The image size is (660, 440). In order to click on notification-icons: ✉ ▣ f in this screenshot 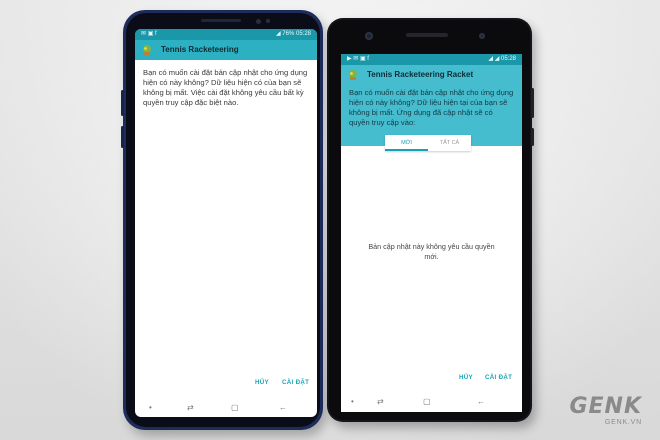, I will do `click(149, 34)`.